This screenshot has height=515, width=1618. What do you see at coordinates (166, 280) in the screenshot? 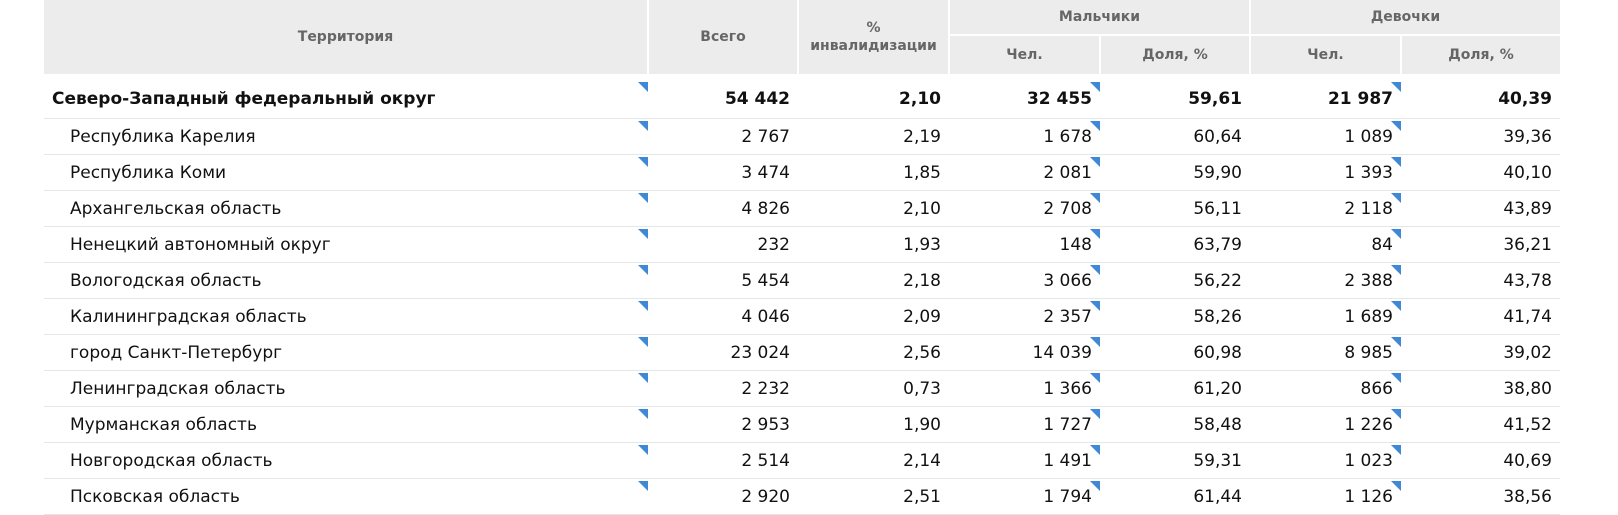
I see `territory-name-text: Вологодская область` at bounding box center [166, 280].